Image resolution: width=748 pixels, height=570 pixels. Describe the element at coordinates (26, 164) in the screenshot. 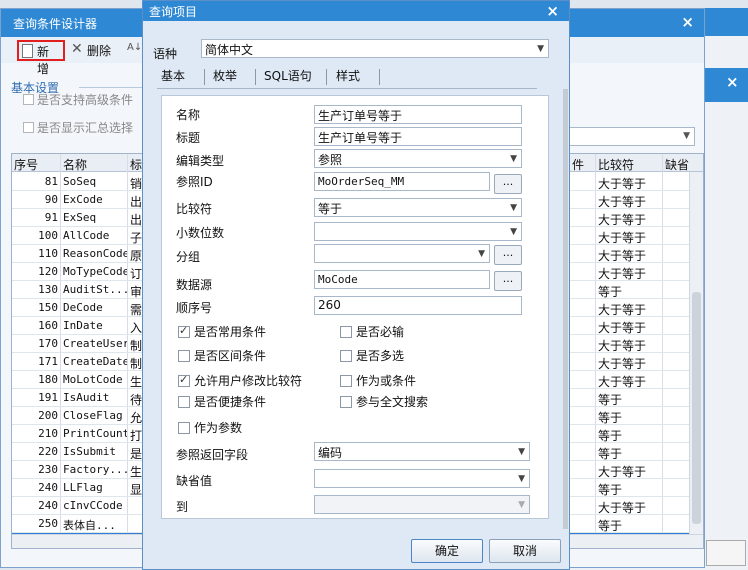

I see `header-seq: 序号` at that location.